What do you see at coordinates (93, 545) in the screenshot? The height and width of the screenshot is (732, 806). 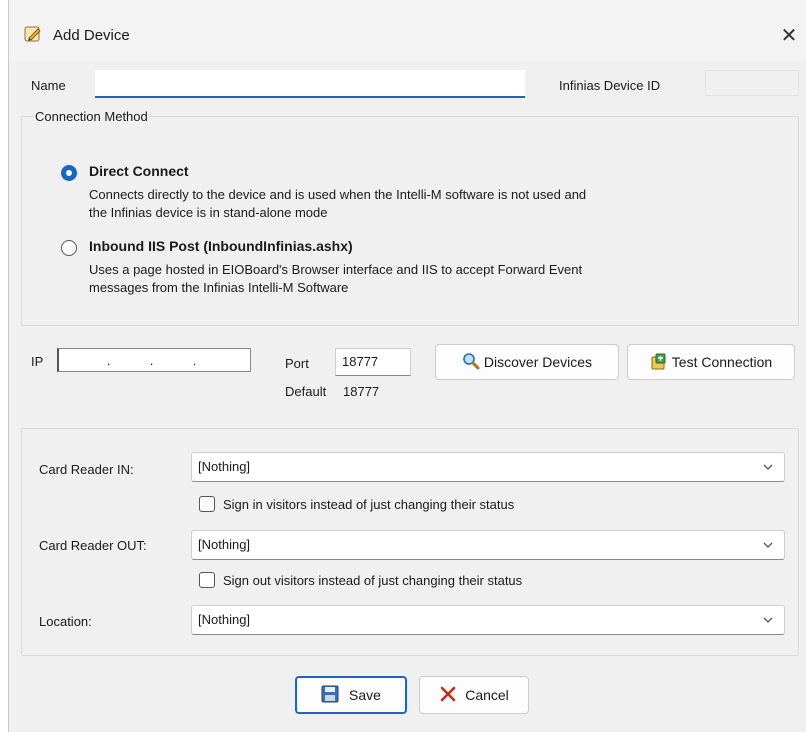 I see `card-reader-out-label: Card Reader OUT:` at bounding box center [93, 545].